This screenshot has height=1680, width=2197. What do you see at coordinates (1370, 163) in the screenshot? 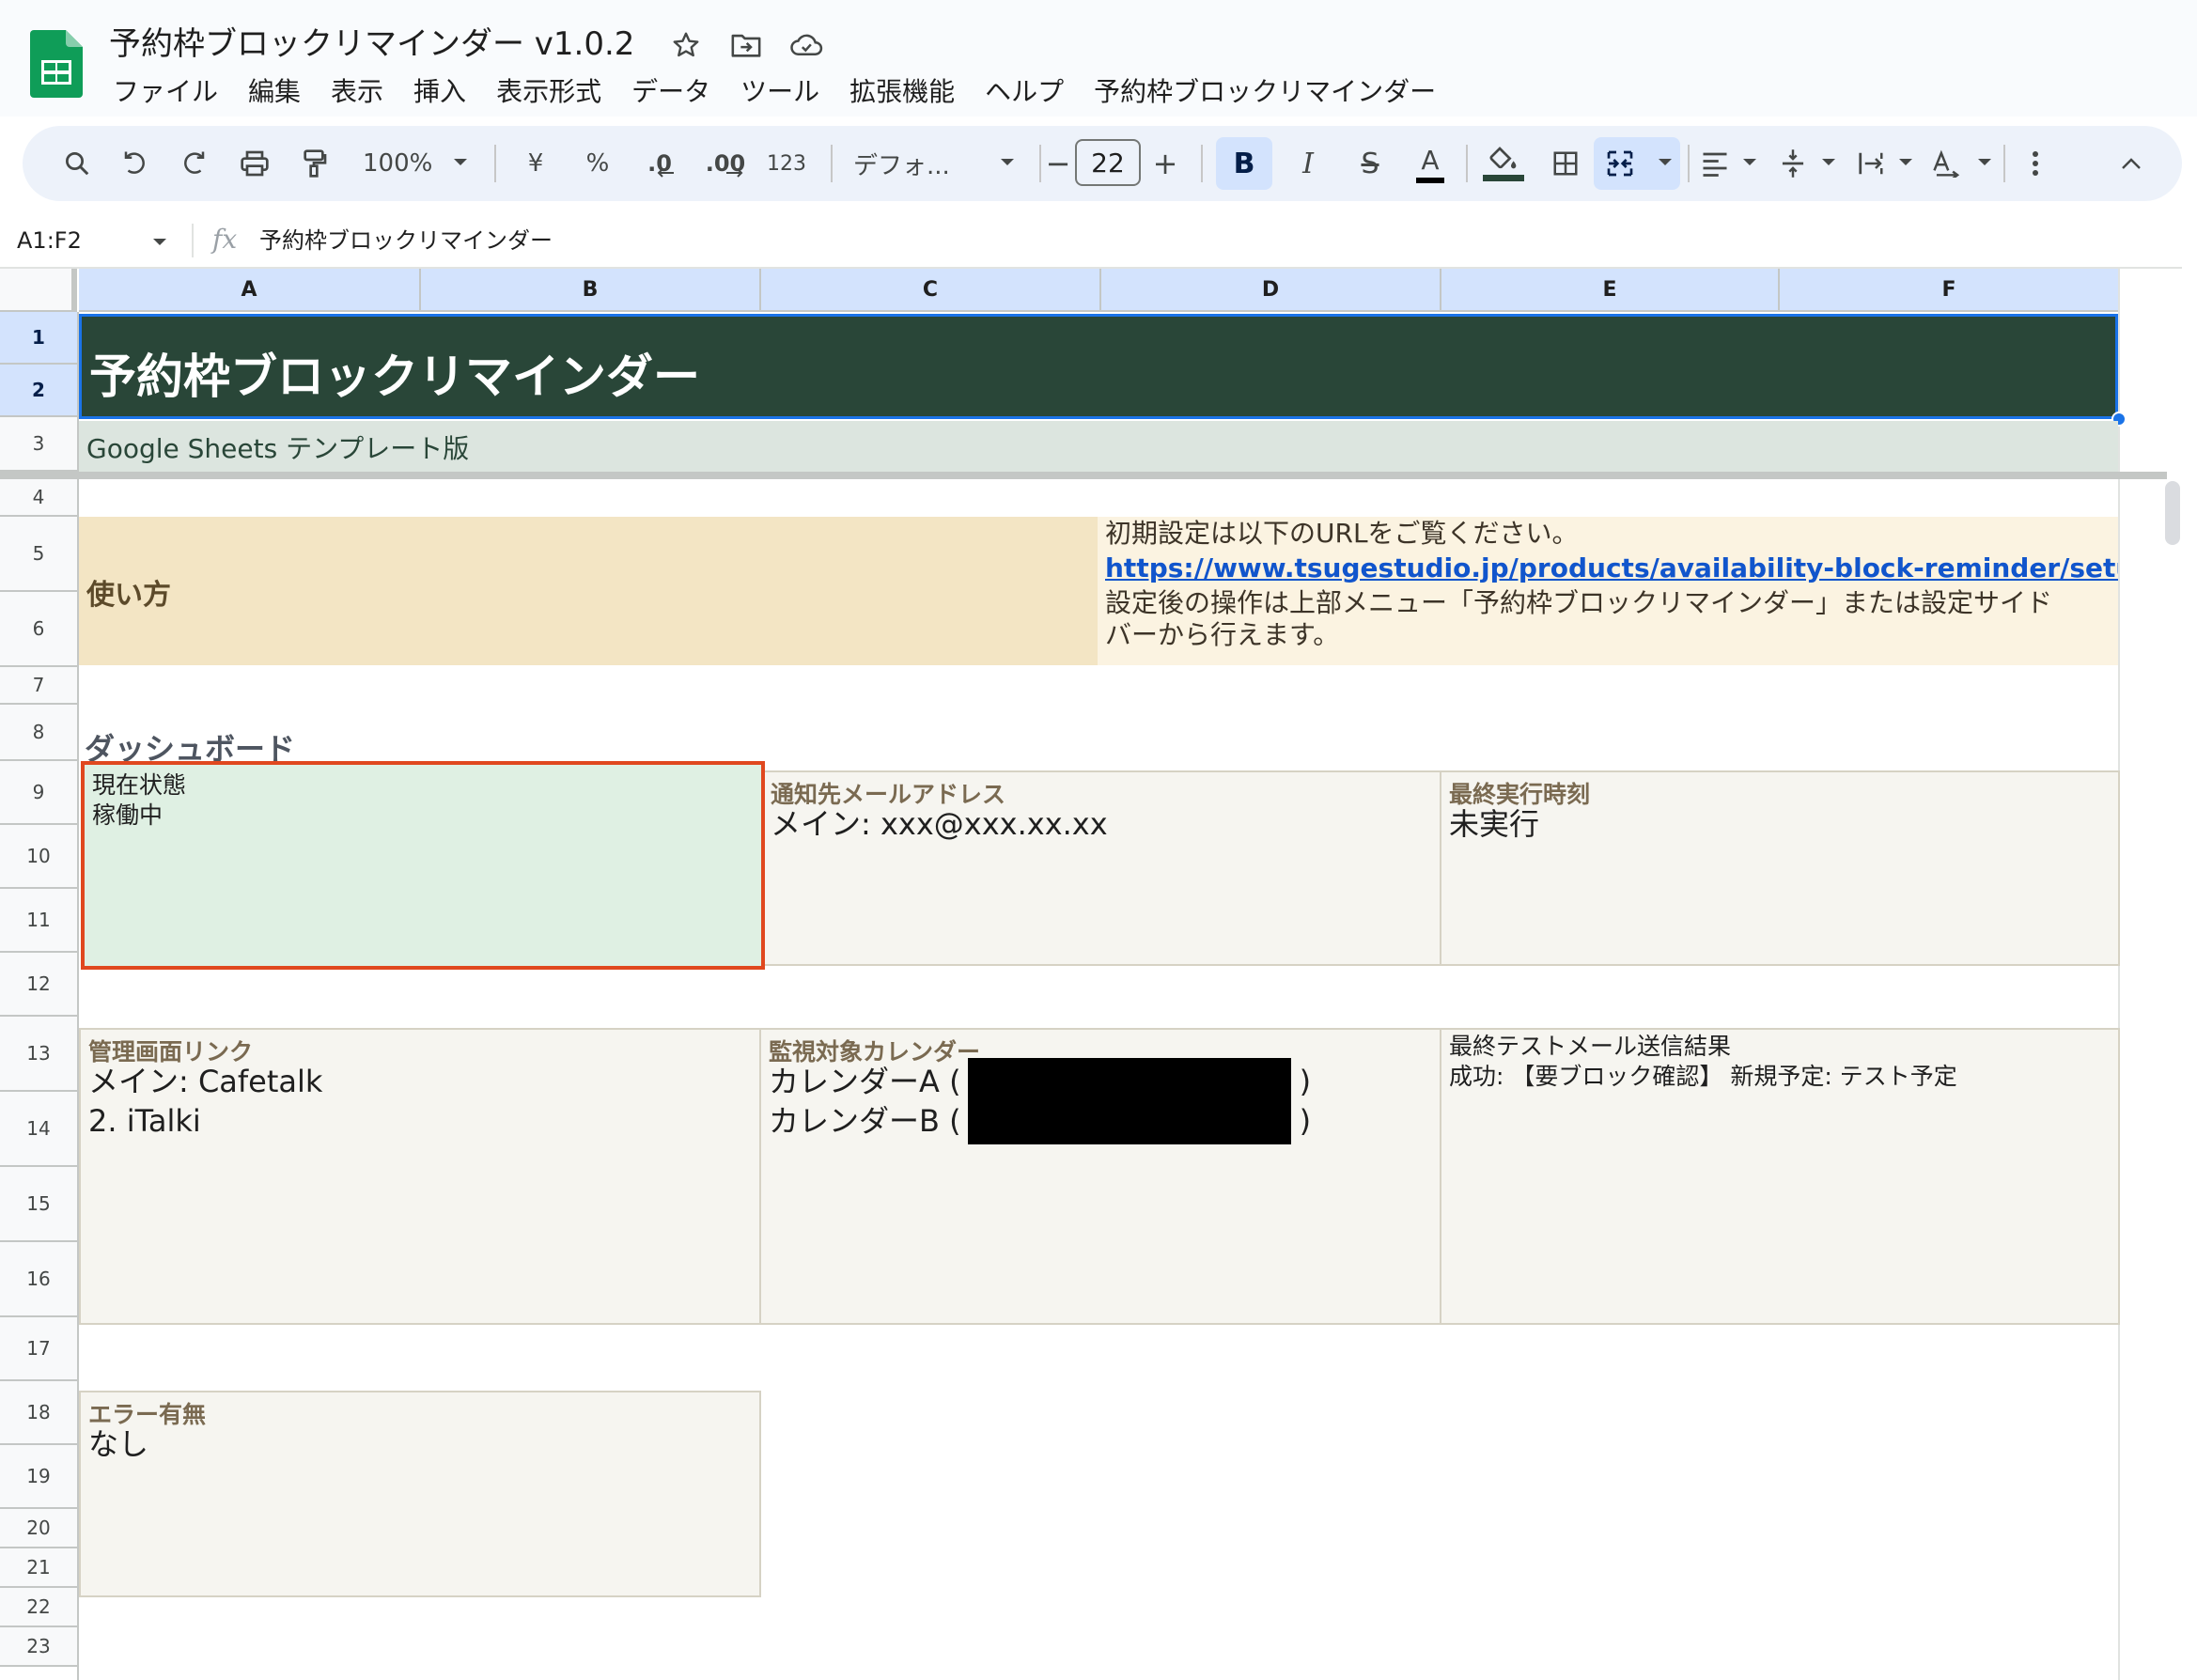
I see `strikethrough-button: S` at bounding box center [1370, 163].